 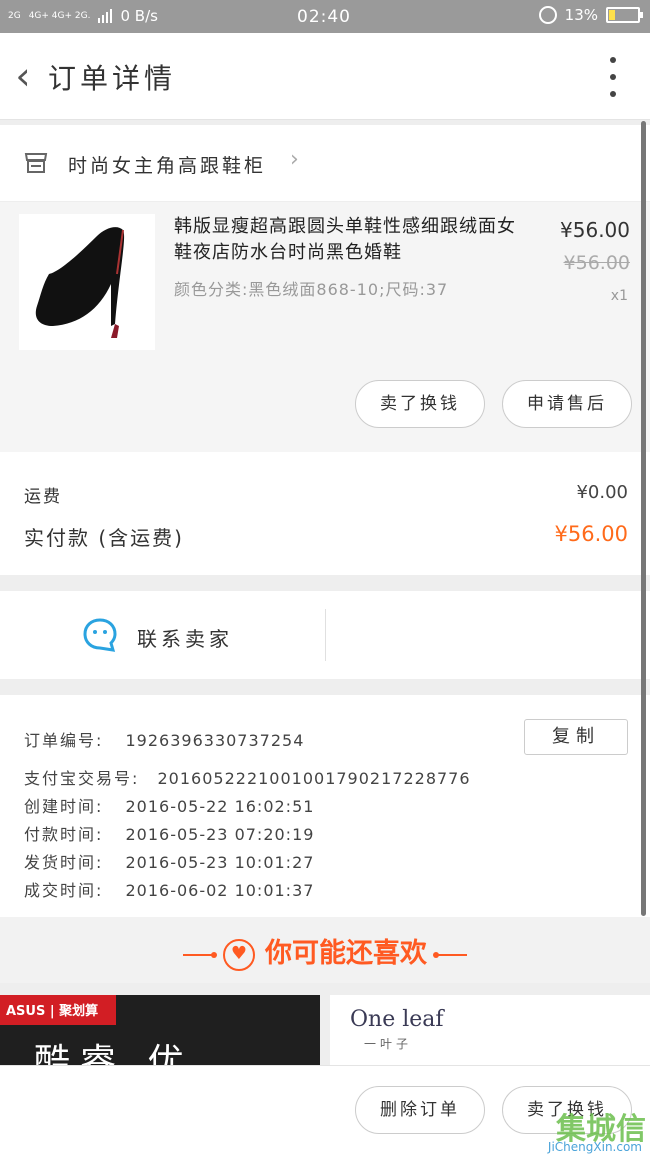 What do you see at coordinates (325, 1110) in the screenshot?
I see `bottom-action-bar: 删除订单 卖了换钱 集城信 JiChengXin.com` at bounding box center [325, 1110].